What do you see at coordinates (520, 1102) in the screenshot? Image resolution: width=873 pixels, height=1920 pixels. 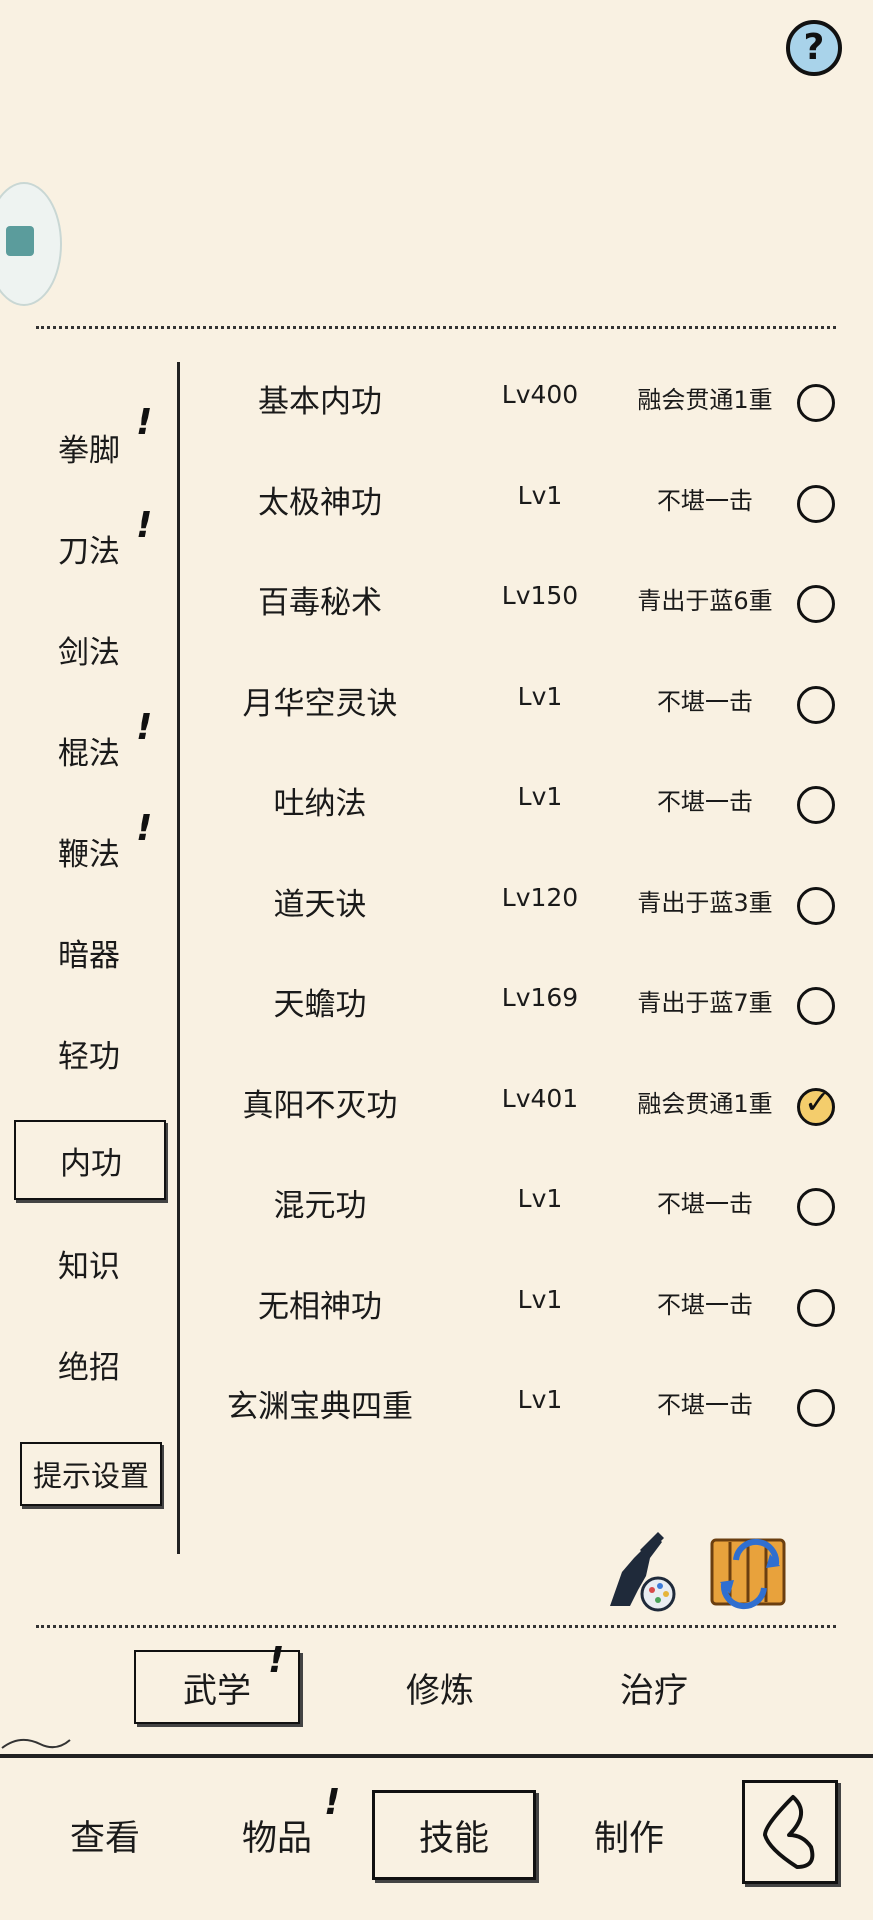 I see `skill-row: 真阳不灭功 Lv401 融会贯通1重 ✓` at bounding box center [520, 1102].